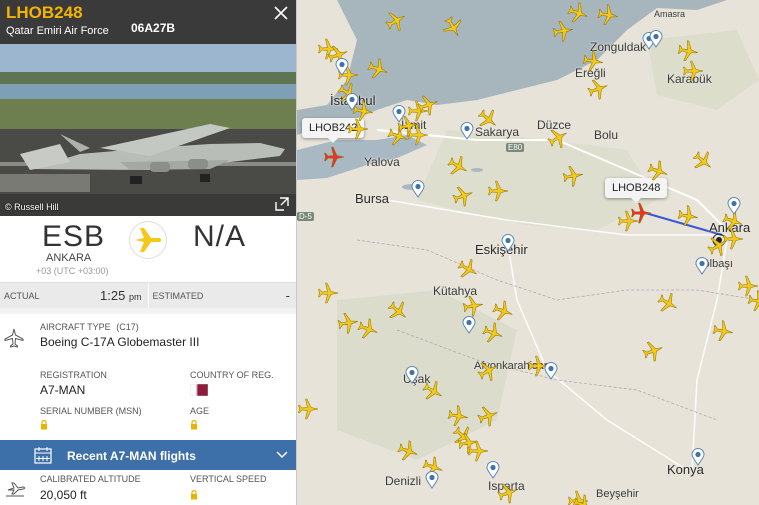 The width and height of the screenshot is (759, 505). I want to click on close-icon, so click(281, 13).